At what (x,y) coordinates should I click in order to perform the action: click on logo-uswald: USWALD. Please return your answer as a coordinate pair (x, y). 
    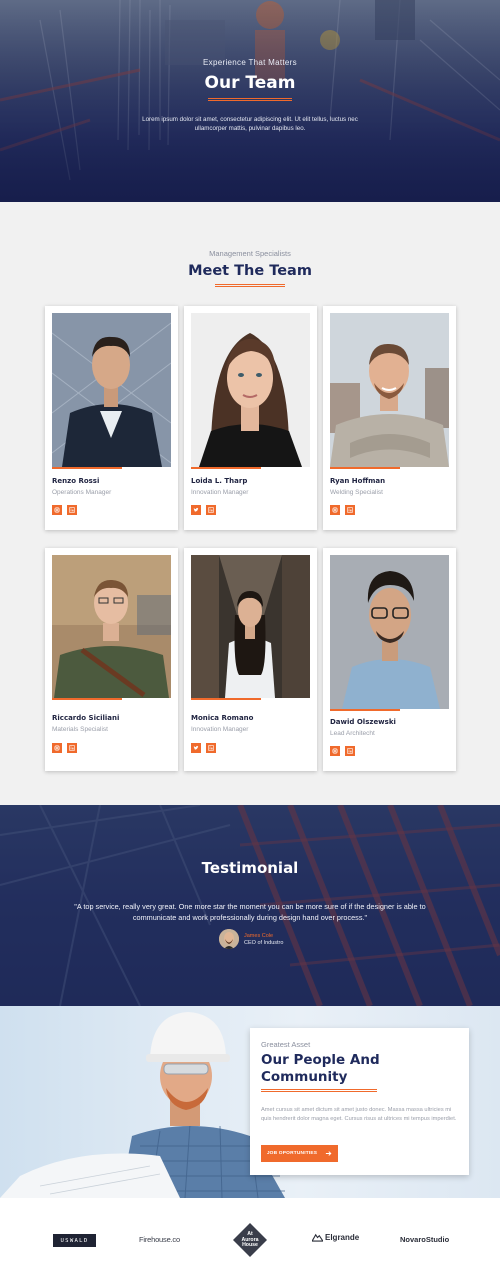
    Looking at the image, I should click on (74, 1240).